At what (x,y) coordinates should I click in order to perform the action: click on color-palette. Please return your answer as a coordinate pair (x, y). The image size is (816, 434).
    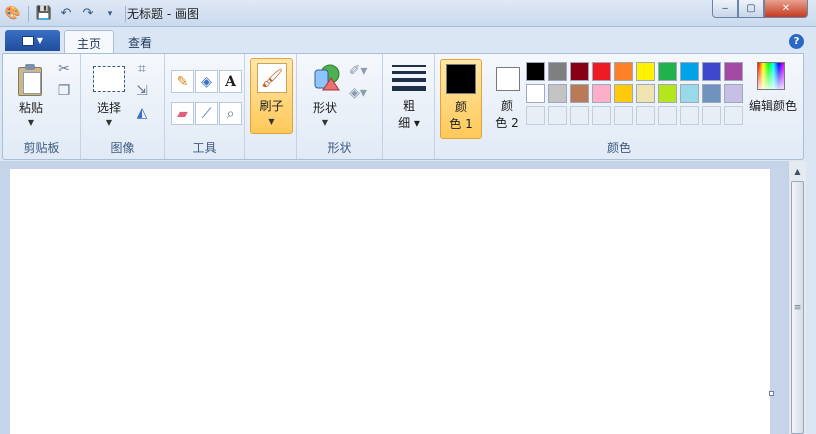
    Looking at the image, I should click on (634, 93).